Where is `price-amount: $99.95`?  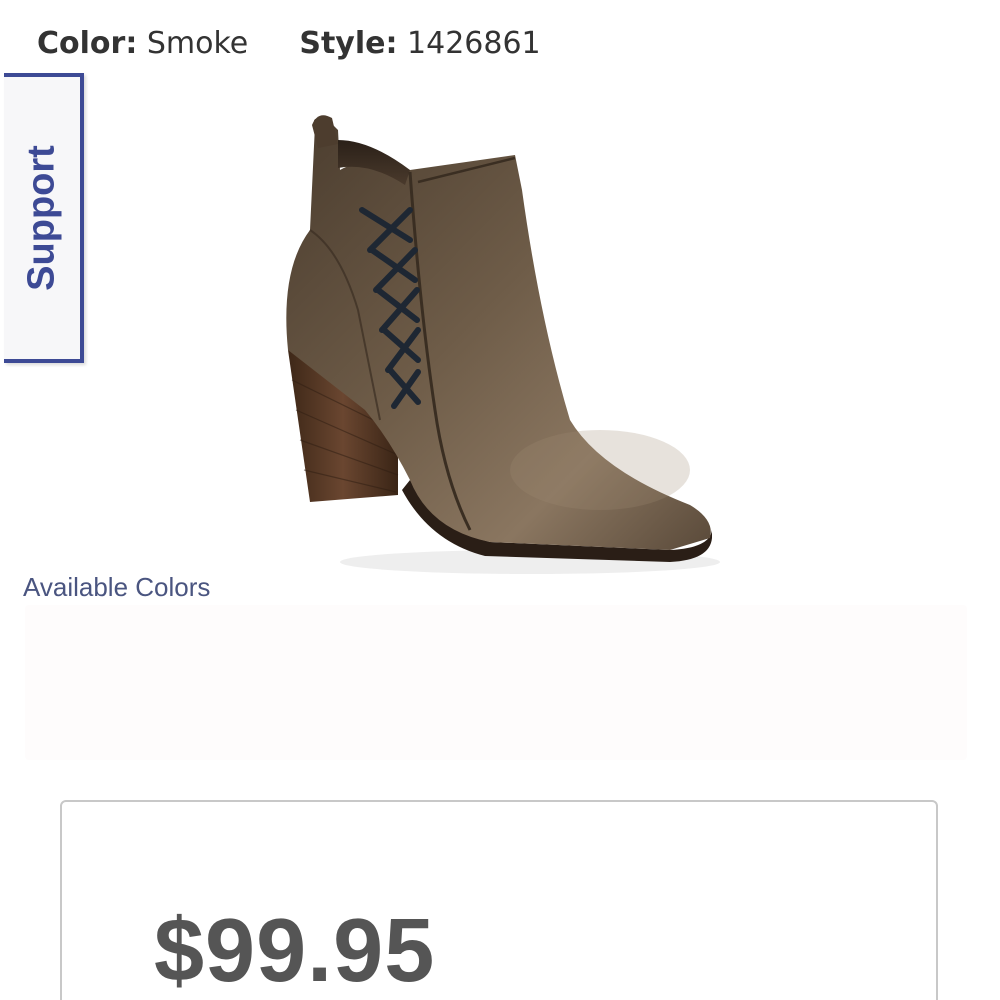
price-amount: $99.95 is located at coordinates (295, 950).